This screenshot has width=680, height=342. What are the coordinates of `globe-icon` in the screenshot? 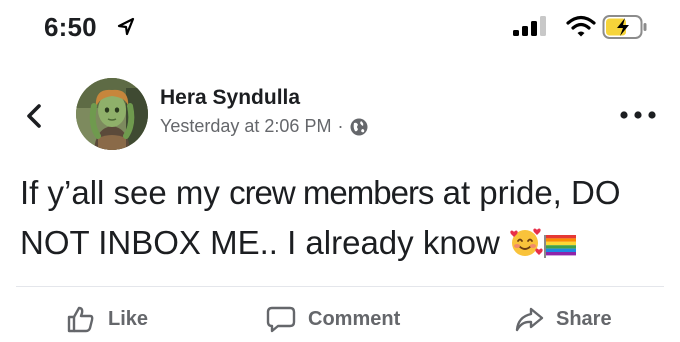 It's located at (359, 126).